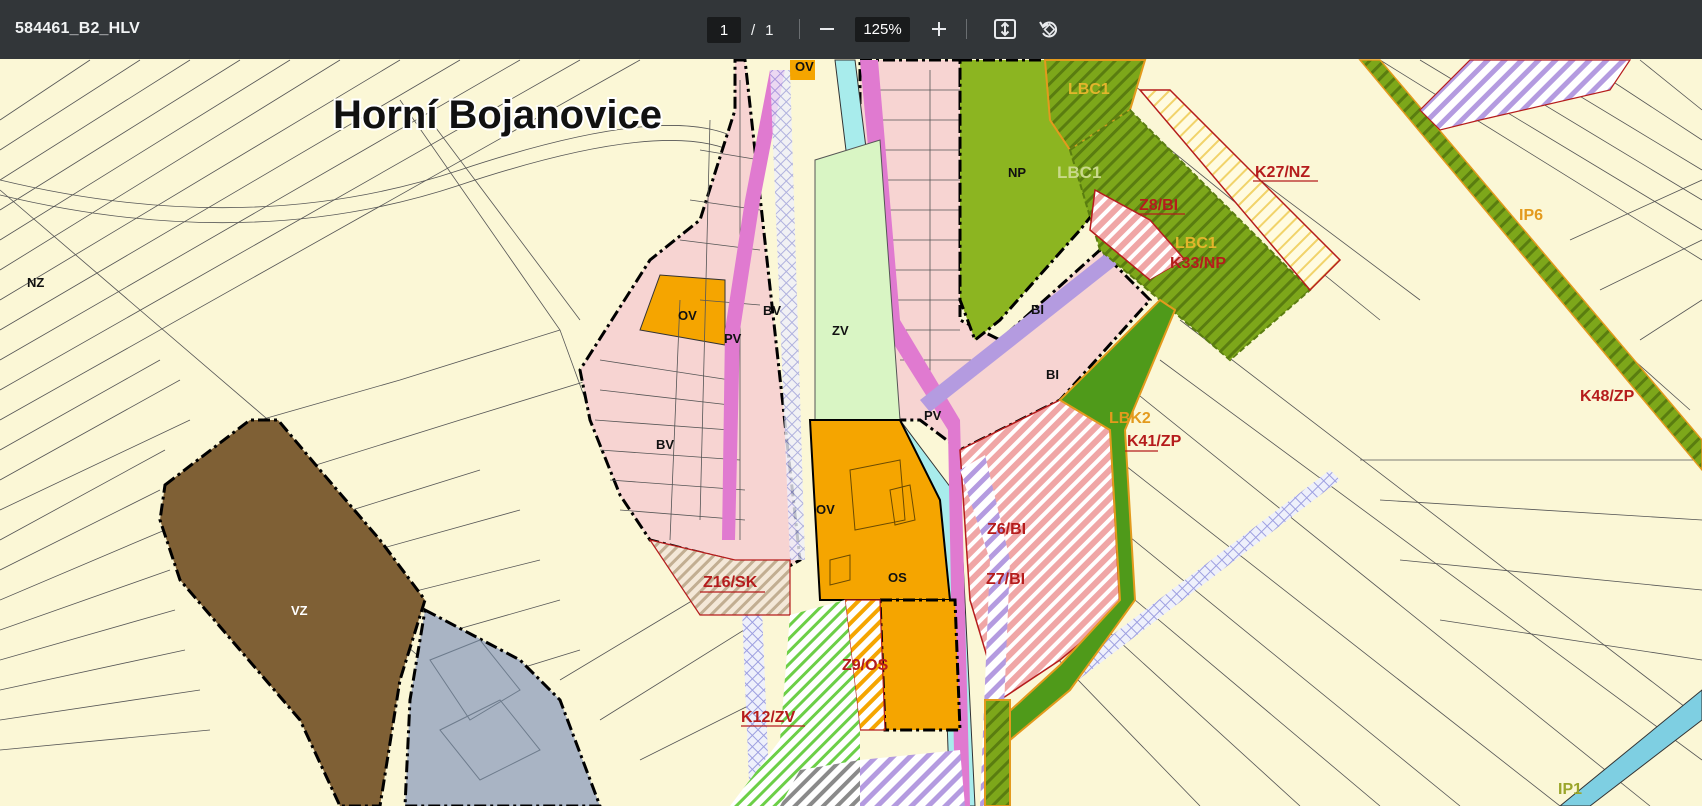 Image resolution: width=1702 pixels, height=806 pixels. Describe the element at coordinates (497, 115) in the screenshot. I see `map-title: Horní Bojanovice` at that location.